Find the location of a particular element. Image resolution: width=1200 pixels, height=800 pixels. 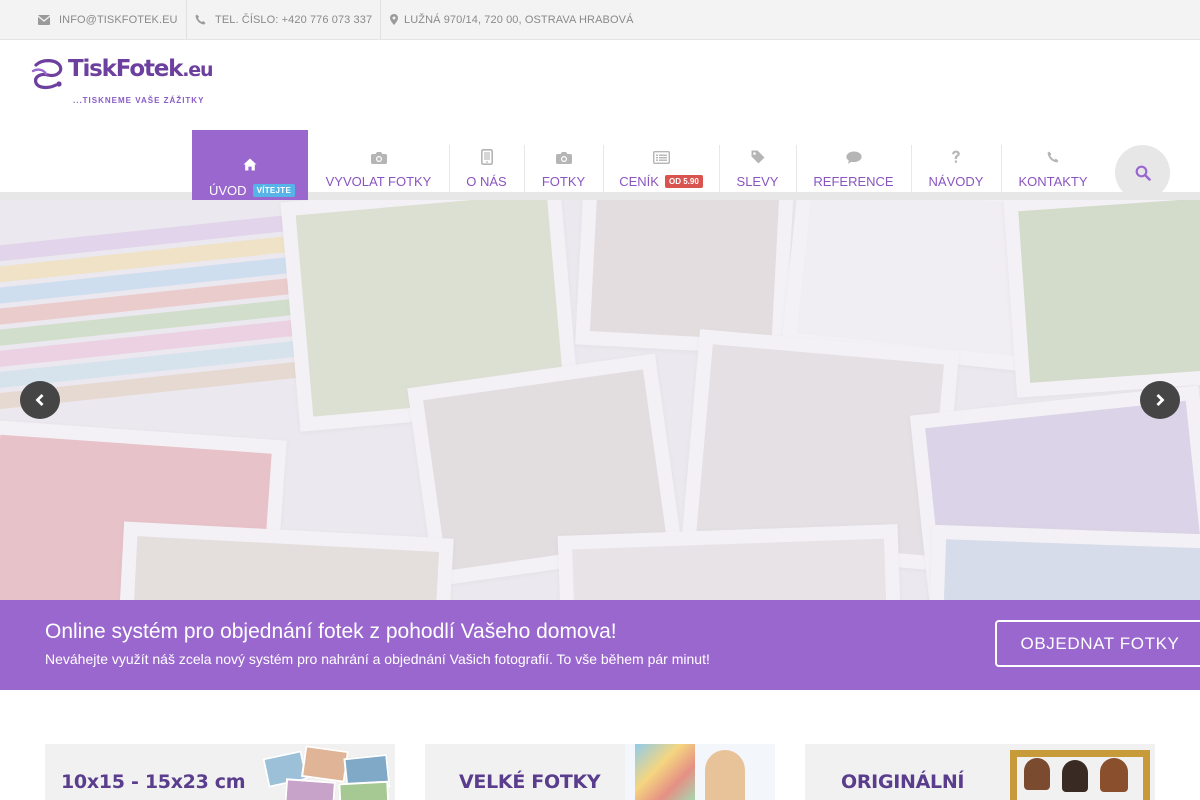

nav-label: KONTAKTY is located at coordinates (1053, 181).